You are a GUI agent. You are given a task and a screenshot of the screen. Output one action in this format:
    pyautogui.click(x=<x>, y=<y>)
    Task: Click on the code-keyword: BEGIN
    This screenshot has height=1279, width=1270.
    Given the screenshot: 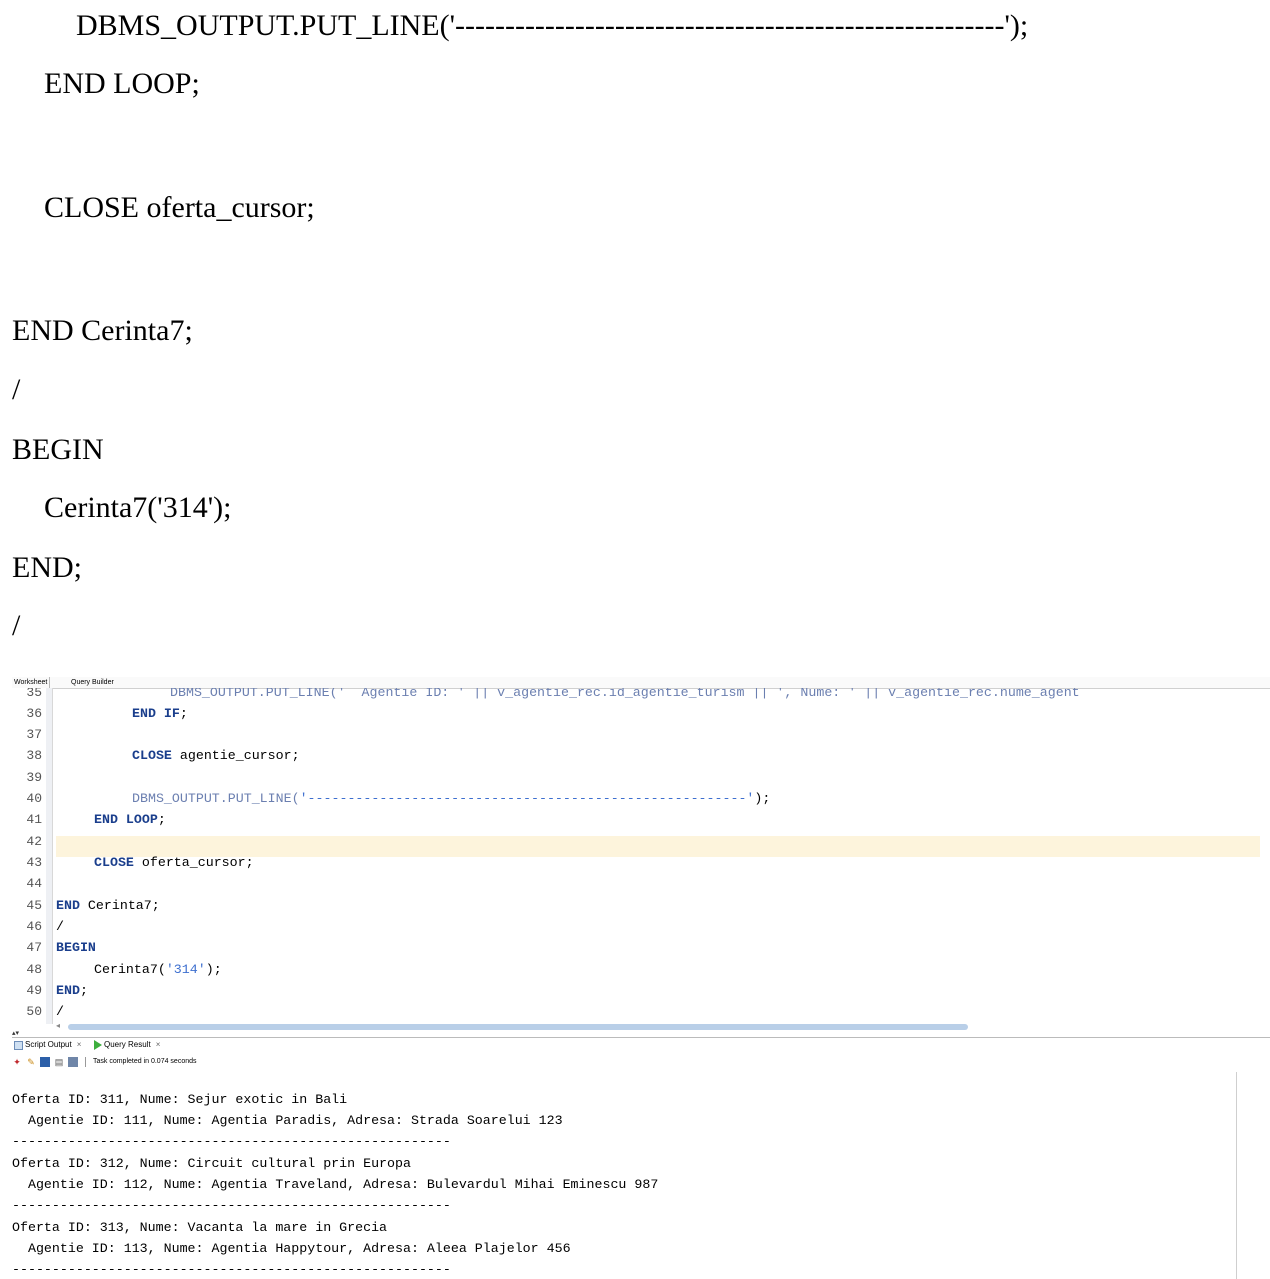 What is the action you would take?
    pyautogui.click(x=76, y=947)
    